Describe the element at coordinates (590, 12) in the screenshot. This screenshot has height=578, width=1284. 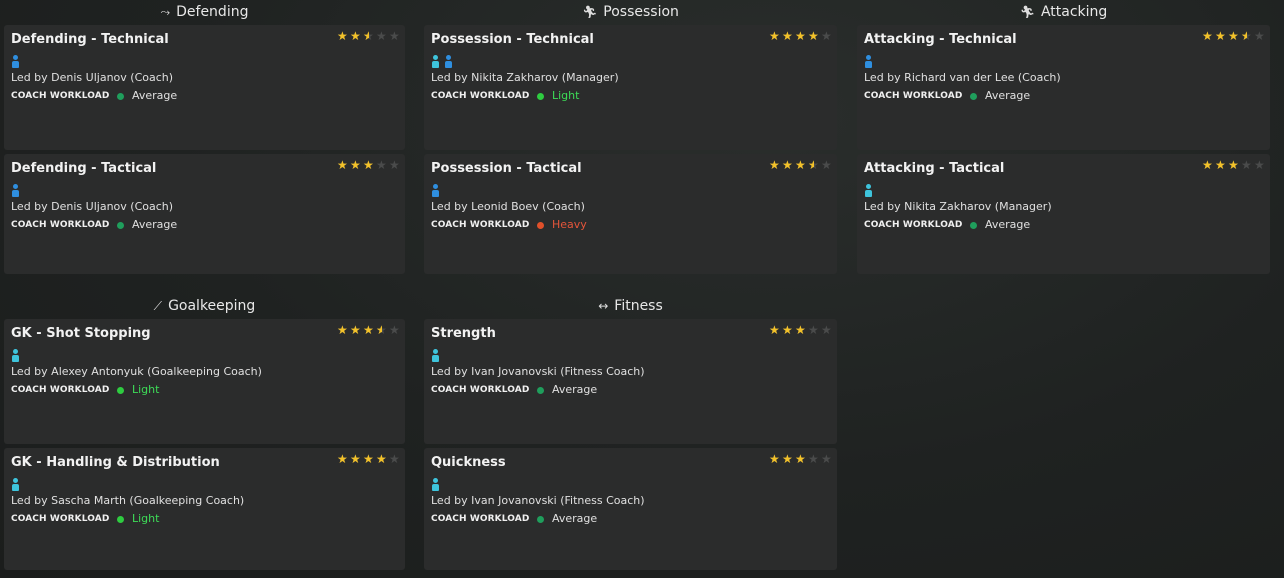
I see `possession-run-icon: 🏃︎` at that location.